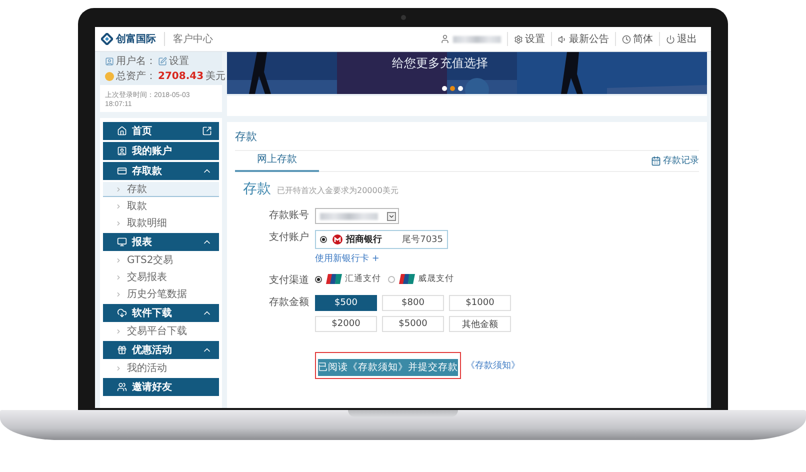 The height and width of the screenshot is (472, 806). I want to click on add-card-link: 使用新银行卡 +, so click(507, 258).